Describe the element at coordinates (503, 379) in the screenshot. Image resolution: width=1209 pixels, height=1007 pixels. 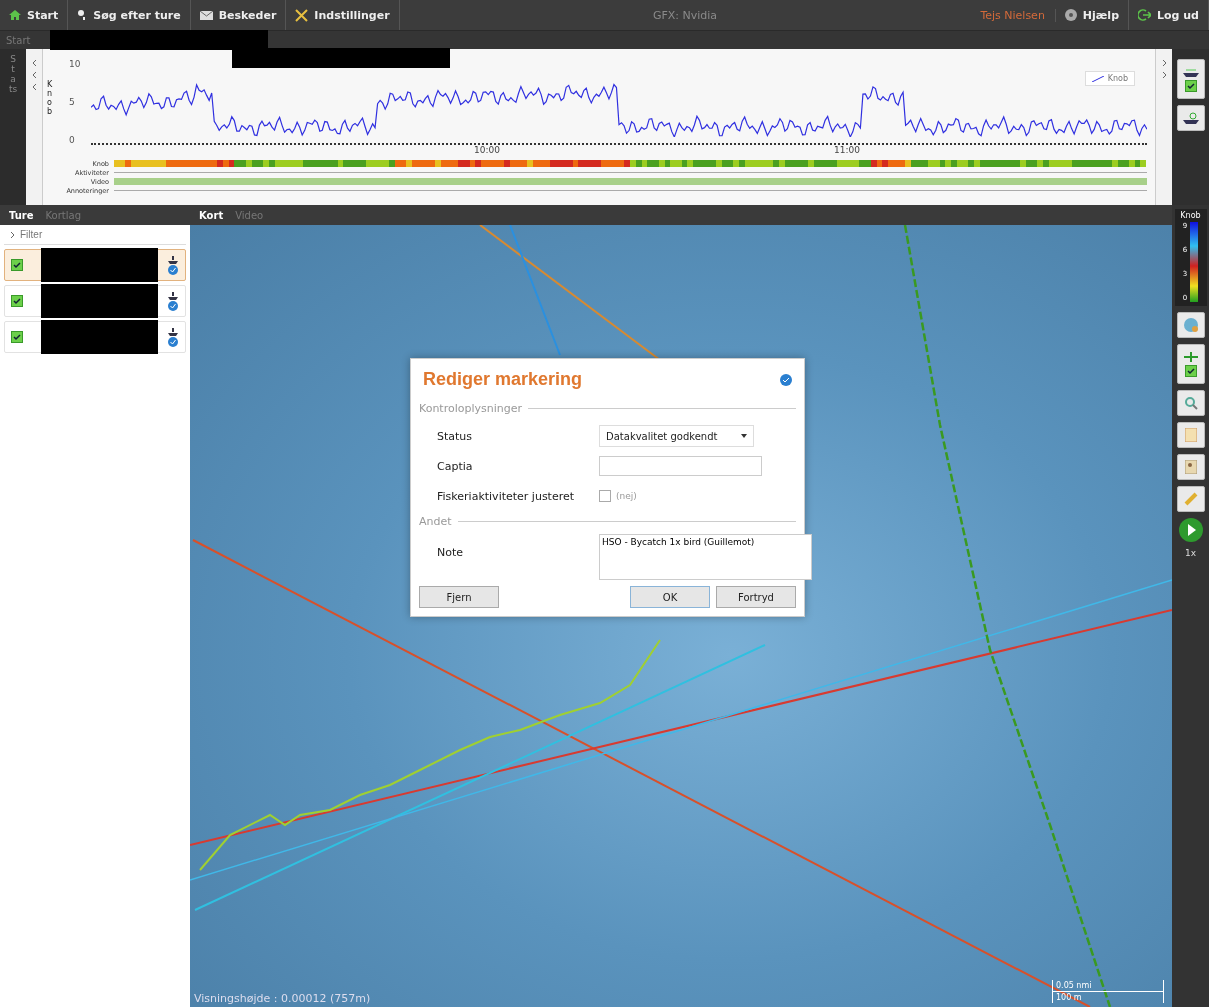
I see `dialog-title: Rediger markering` at that location.